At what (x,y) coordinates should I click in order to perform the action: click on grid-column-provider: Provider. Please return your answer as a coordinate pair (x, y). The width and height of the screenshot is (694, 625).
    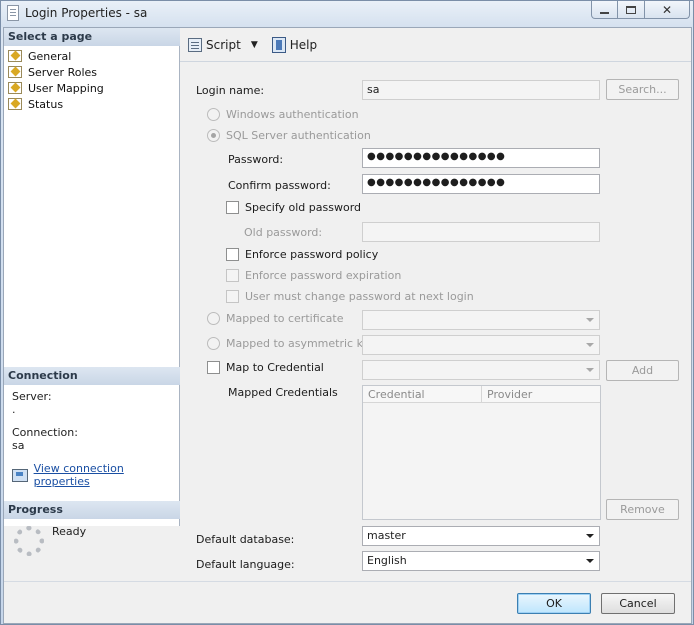
    Looking at the image, I should click on (541, 394).